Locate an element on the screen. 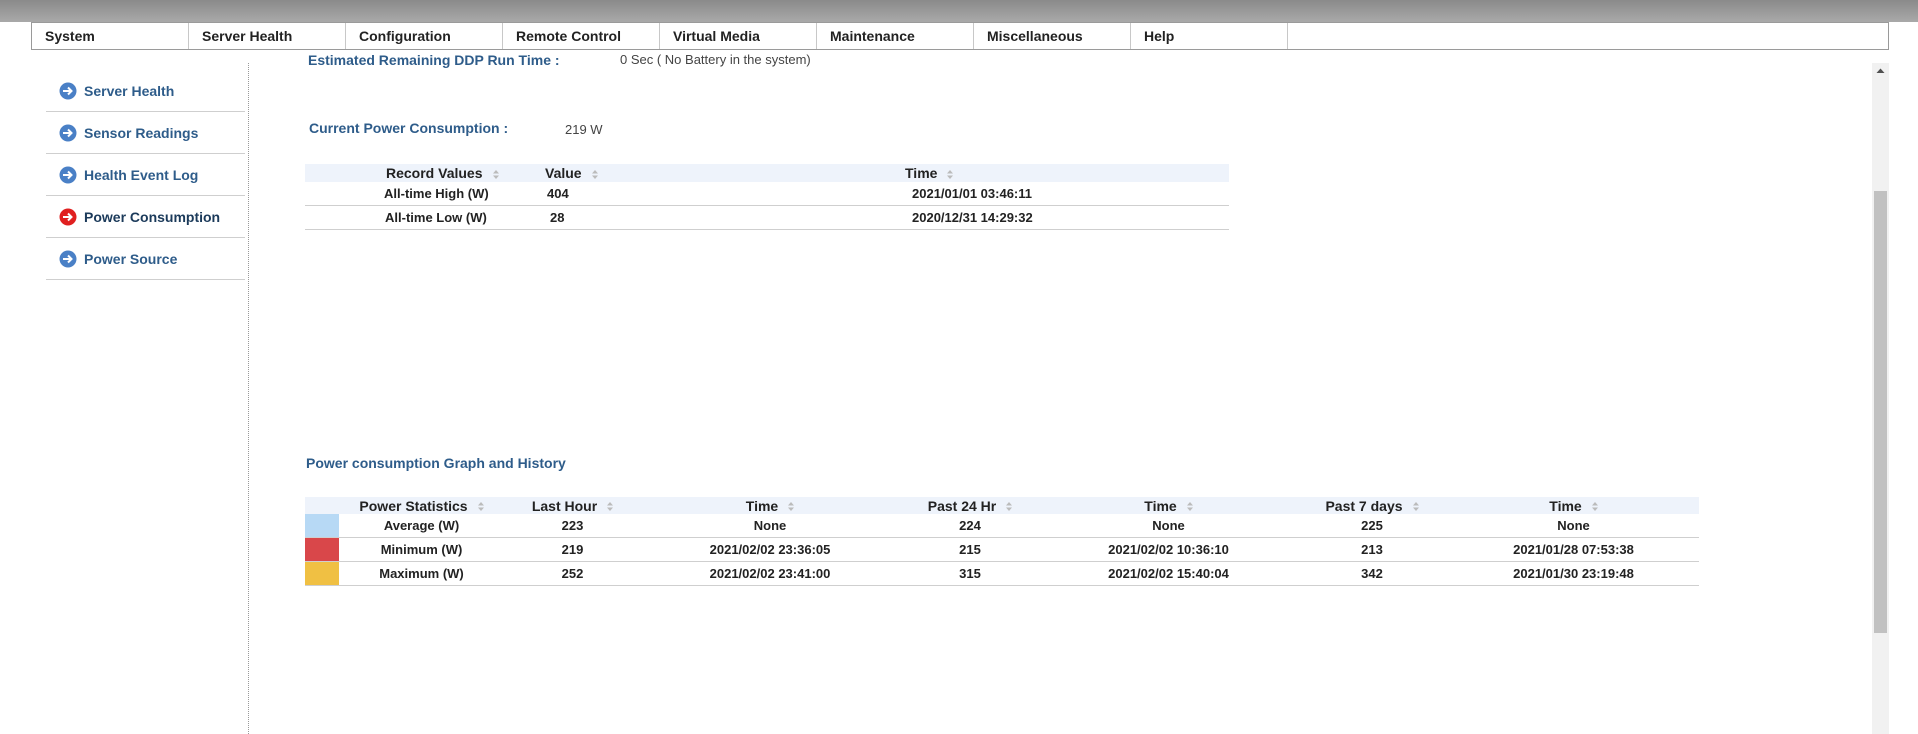 This screenshot has height=734, width=1918. column-header-power-statistics: Power Statistics is located at coordinates (421, 505).